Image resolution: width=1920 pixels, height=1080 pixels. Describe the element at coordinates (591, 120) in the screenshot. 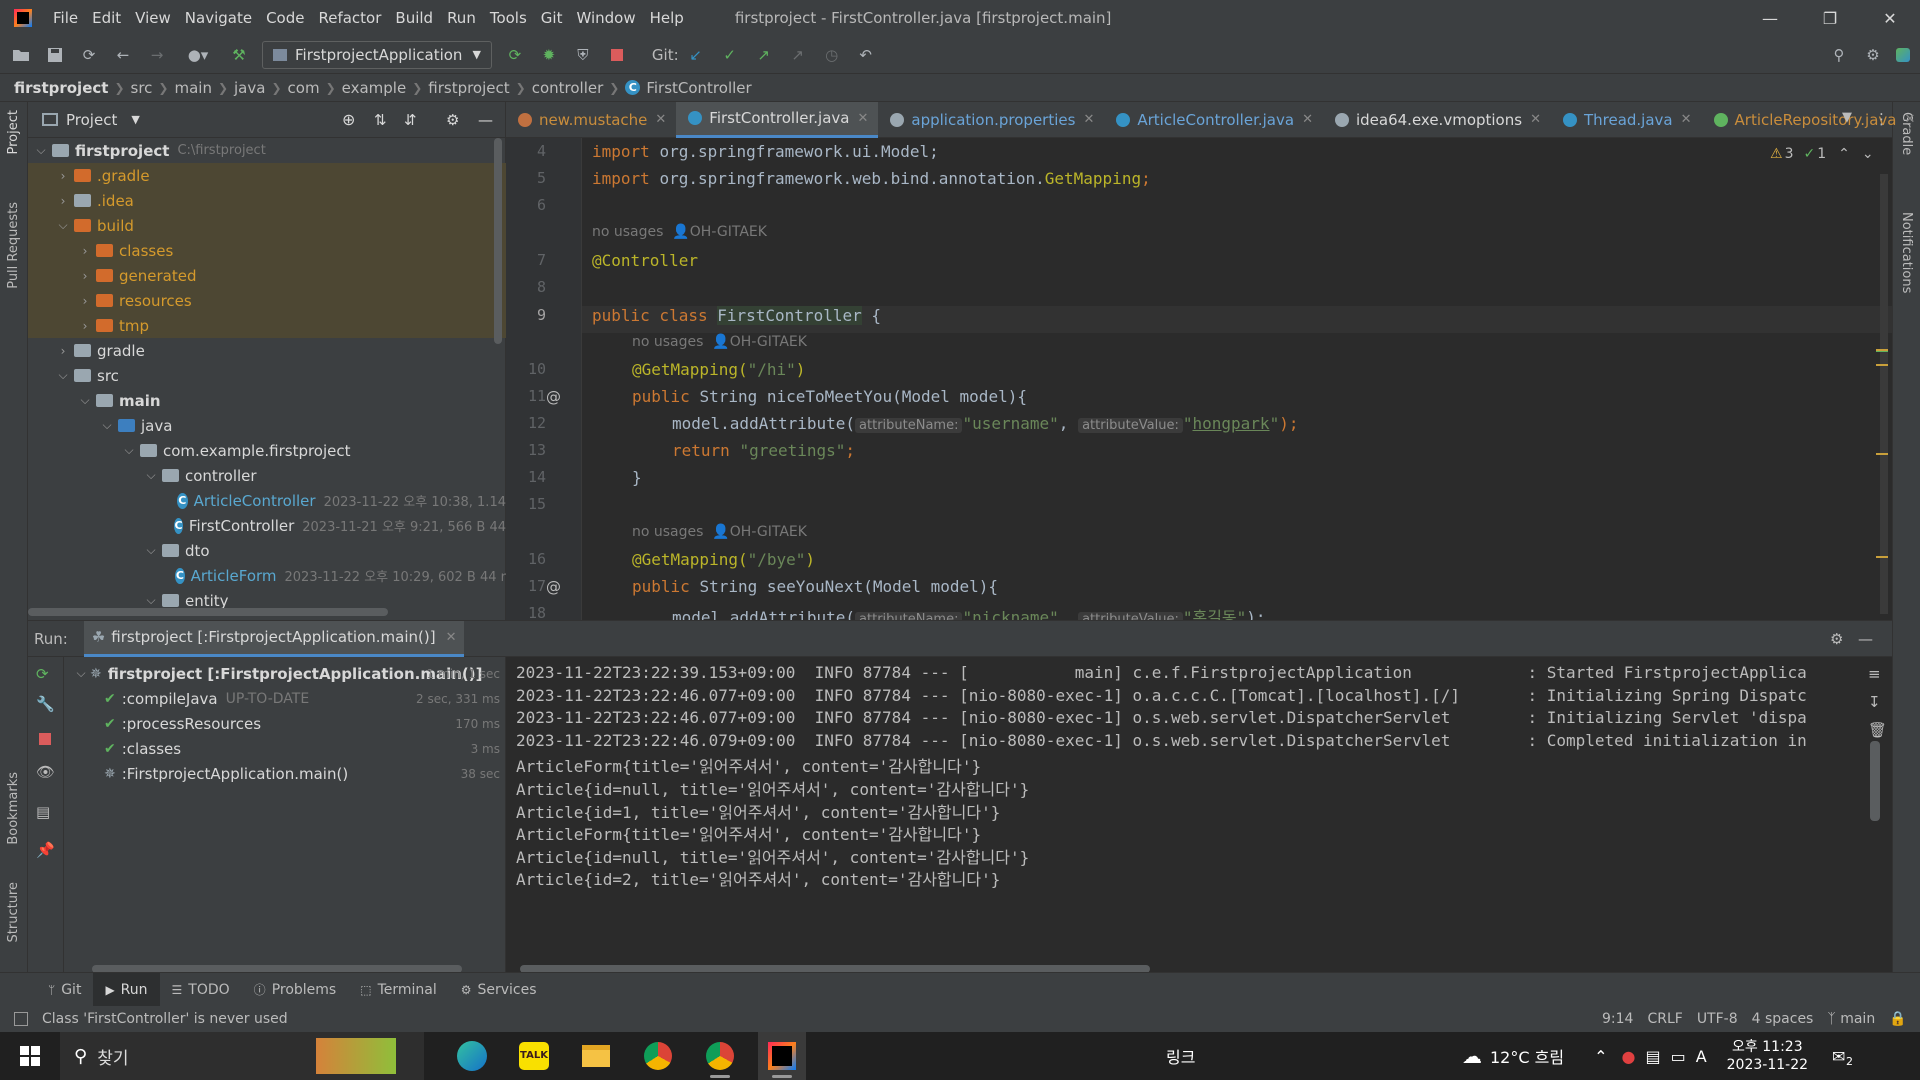

I see `editor-tab: new.mustache ✕` at that location.